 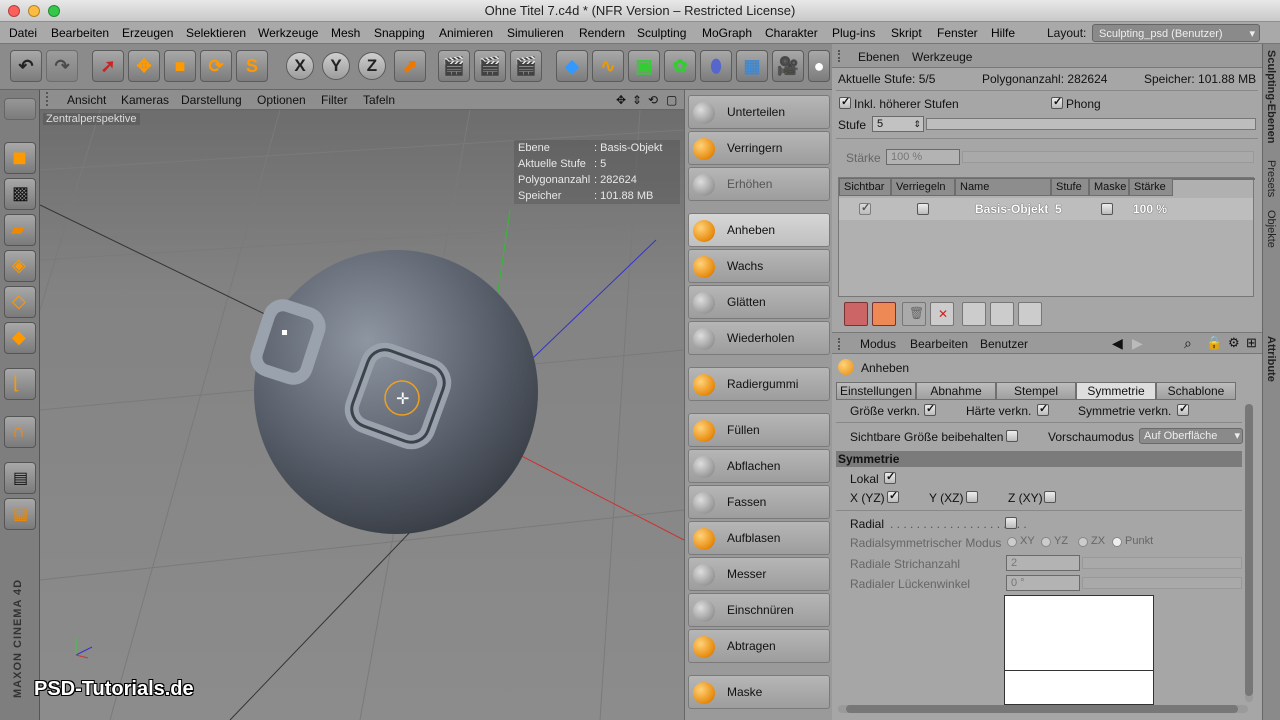 What do you see at coordinates (379, 100) in the screenshot?
I see `viewport-menu-tafeln: Tafeln` at bounding box center [379, 100].